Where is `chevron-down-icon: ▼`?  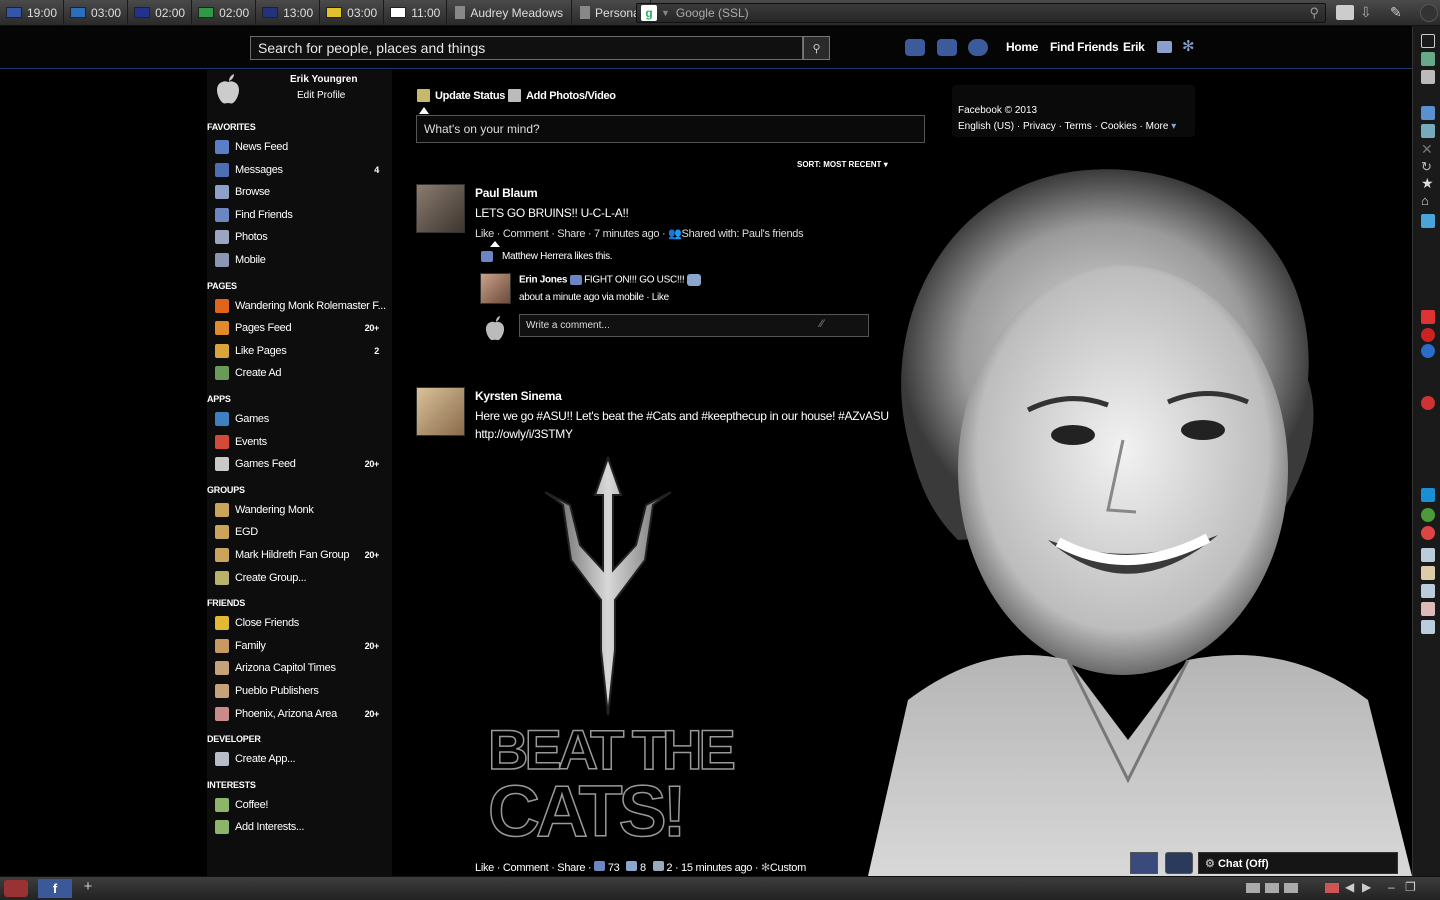
chevron-down-icon: ▼ is located at coordinates (665, 13).